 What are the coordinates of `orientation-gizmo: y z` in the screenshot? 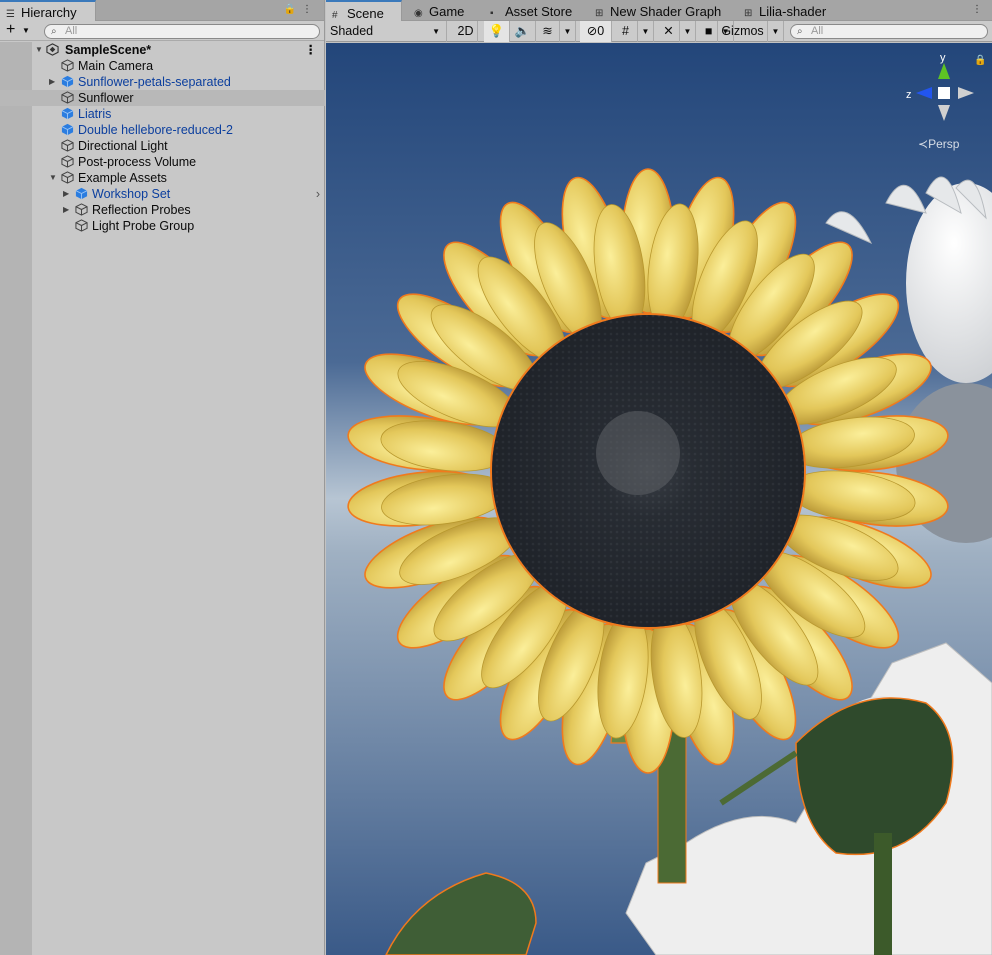 It's located at (944, 91).